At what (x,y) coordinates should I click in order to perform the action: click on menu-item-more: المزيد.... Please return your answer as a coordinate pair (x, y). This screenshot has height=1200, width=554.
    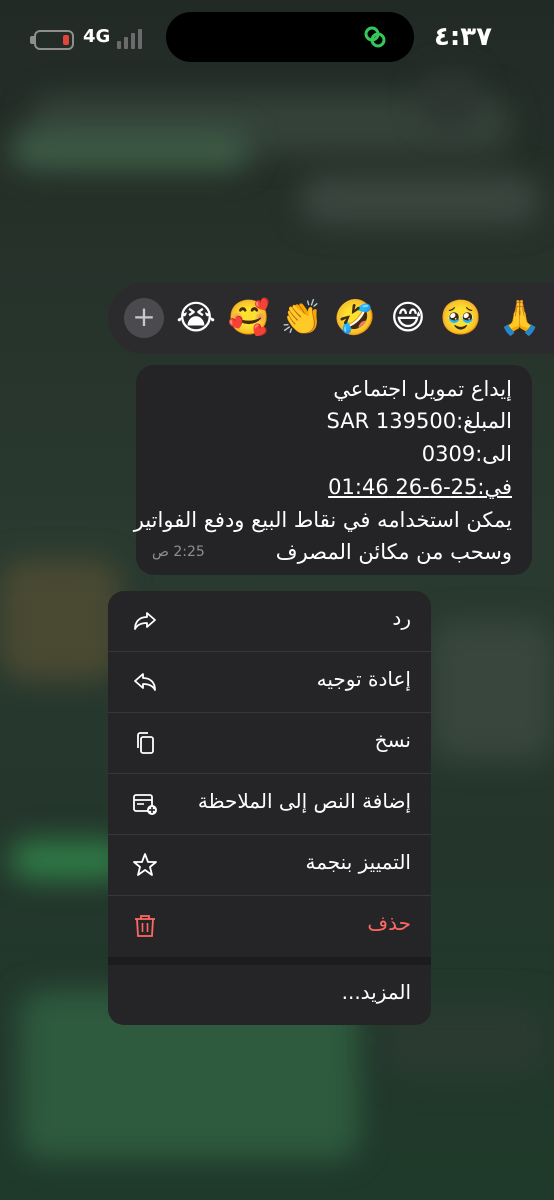
    Looking at the image, I should click on (269, 995).